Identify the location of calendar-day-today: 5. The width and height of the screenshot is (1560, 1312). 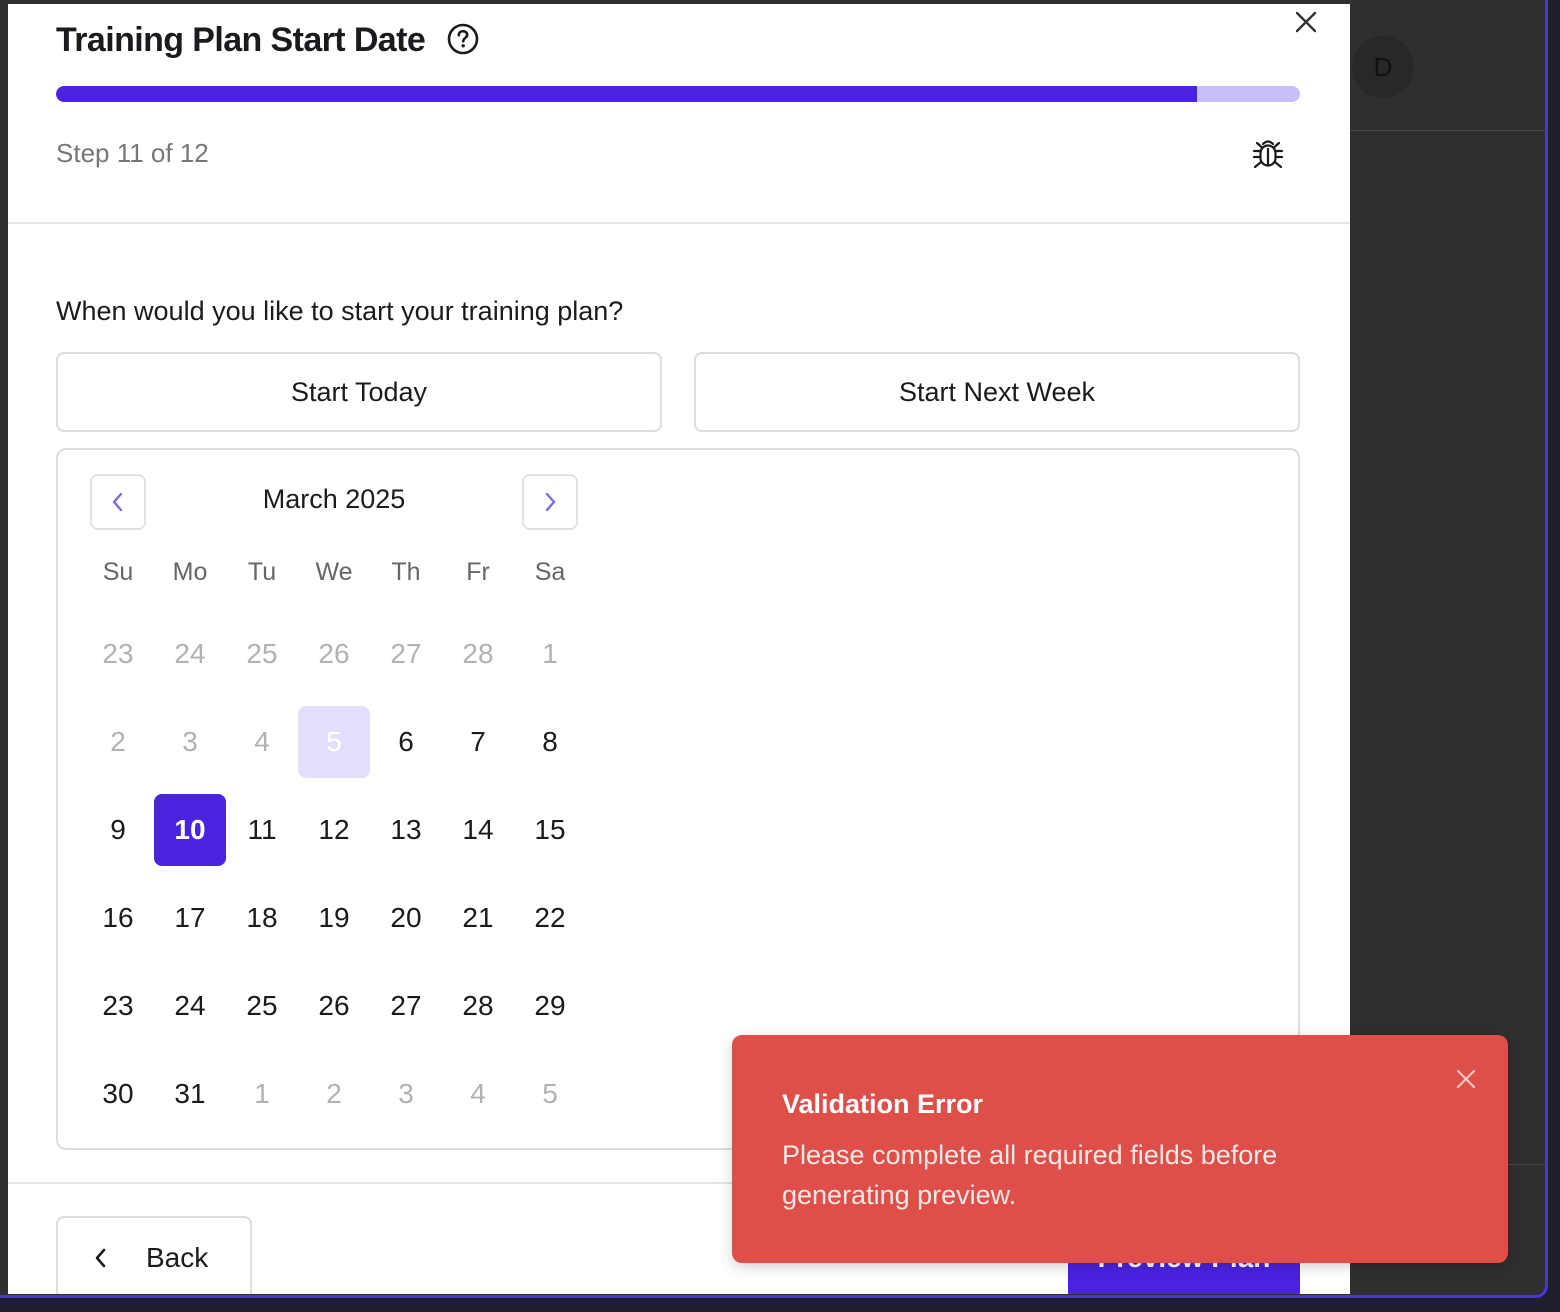
(334, 742).